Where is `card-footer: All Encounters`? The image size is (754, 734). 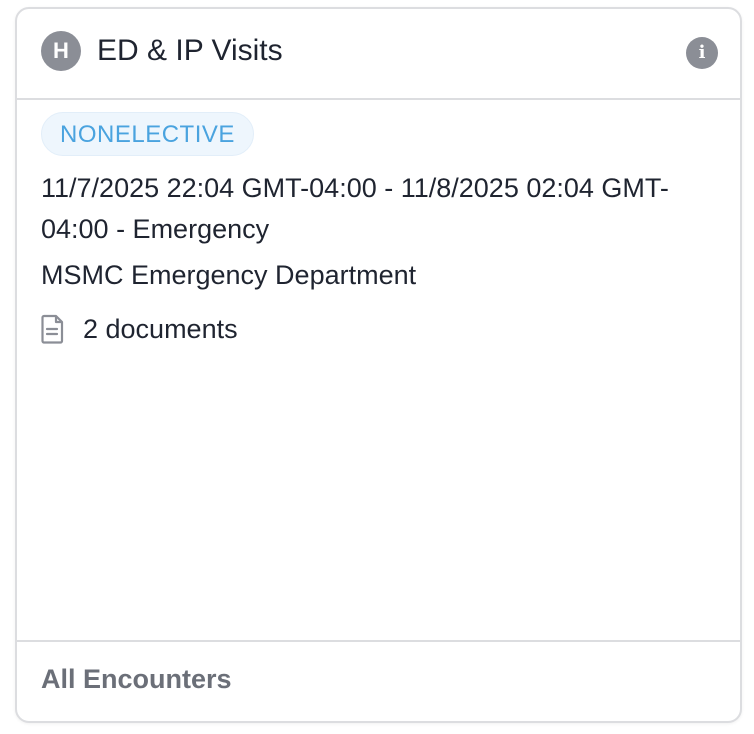
card-footer: All Encounters is located at coordinates (378, 680).